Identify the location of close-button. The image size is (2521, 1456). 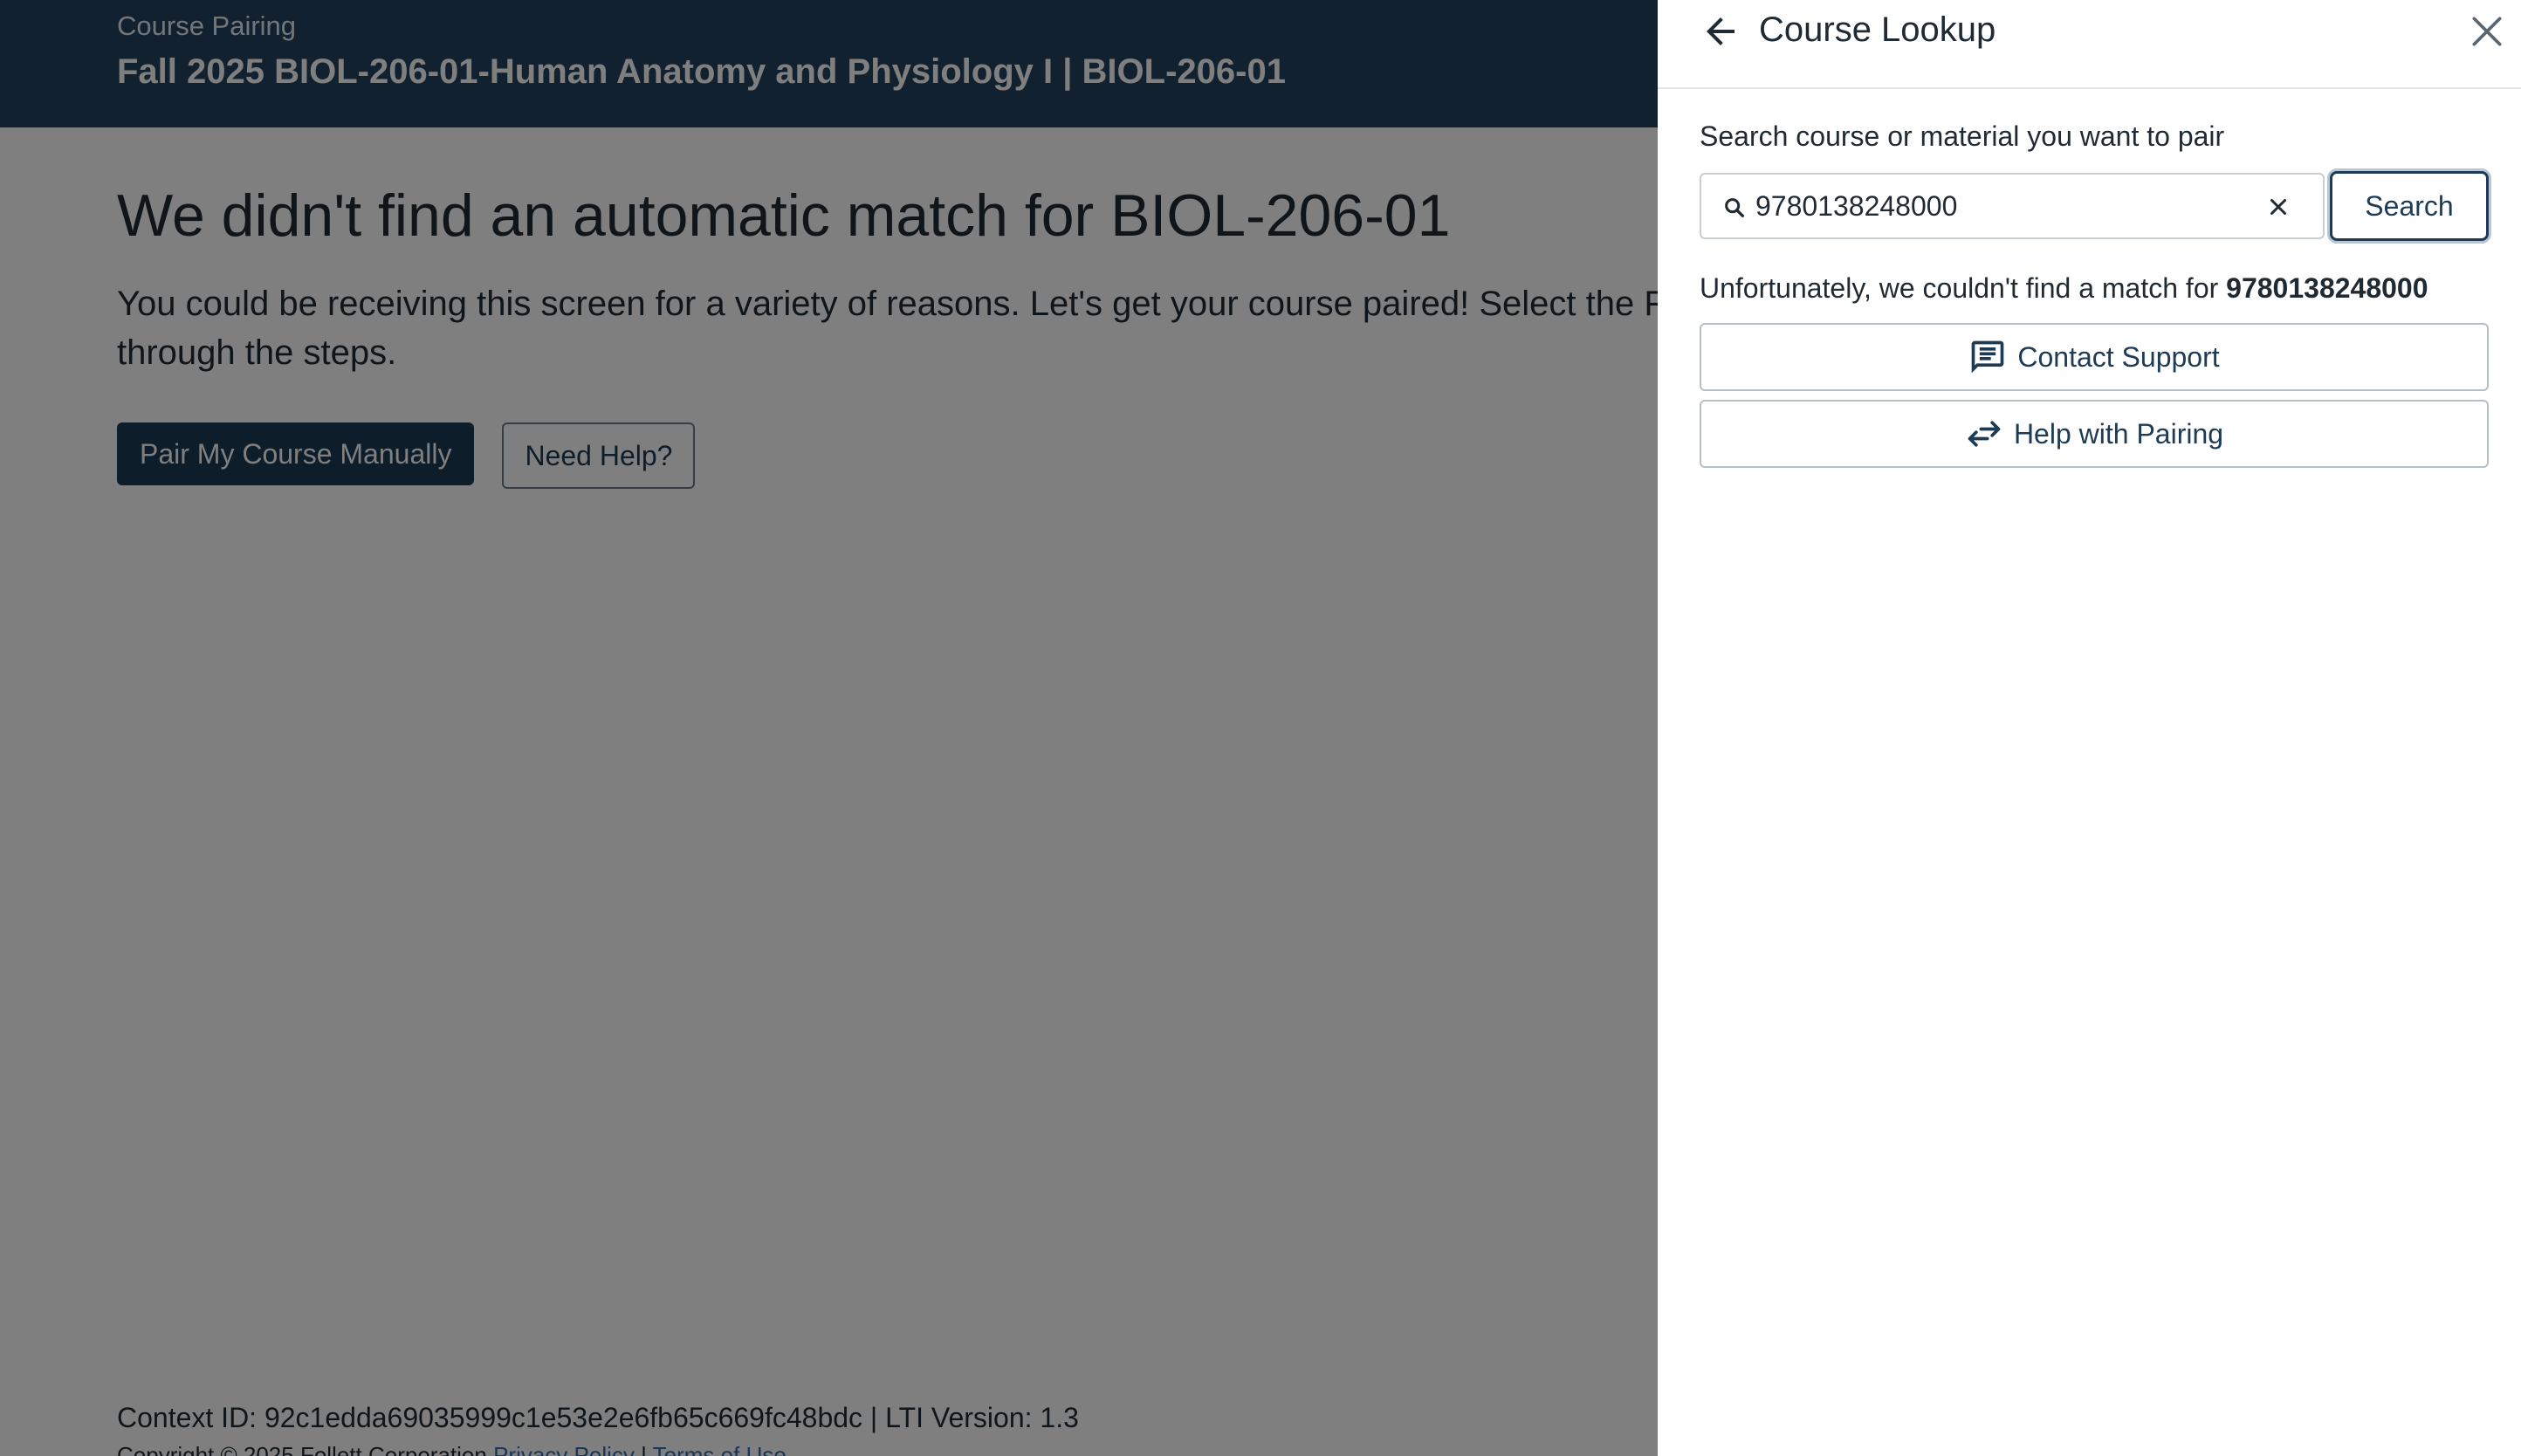
(2487, 31).